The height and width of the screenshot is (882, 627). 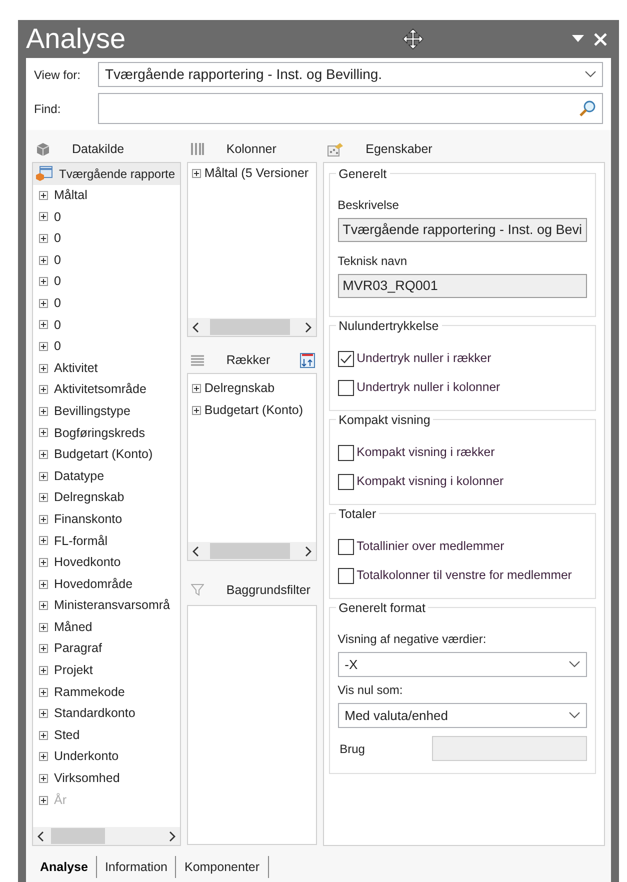 I want to click on readonly-field: Tværgående rapportering - Inst. og Bevi, so click(x=462, y=230).